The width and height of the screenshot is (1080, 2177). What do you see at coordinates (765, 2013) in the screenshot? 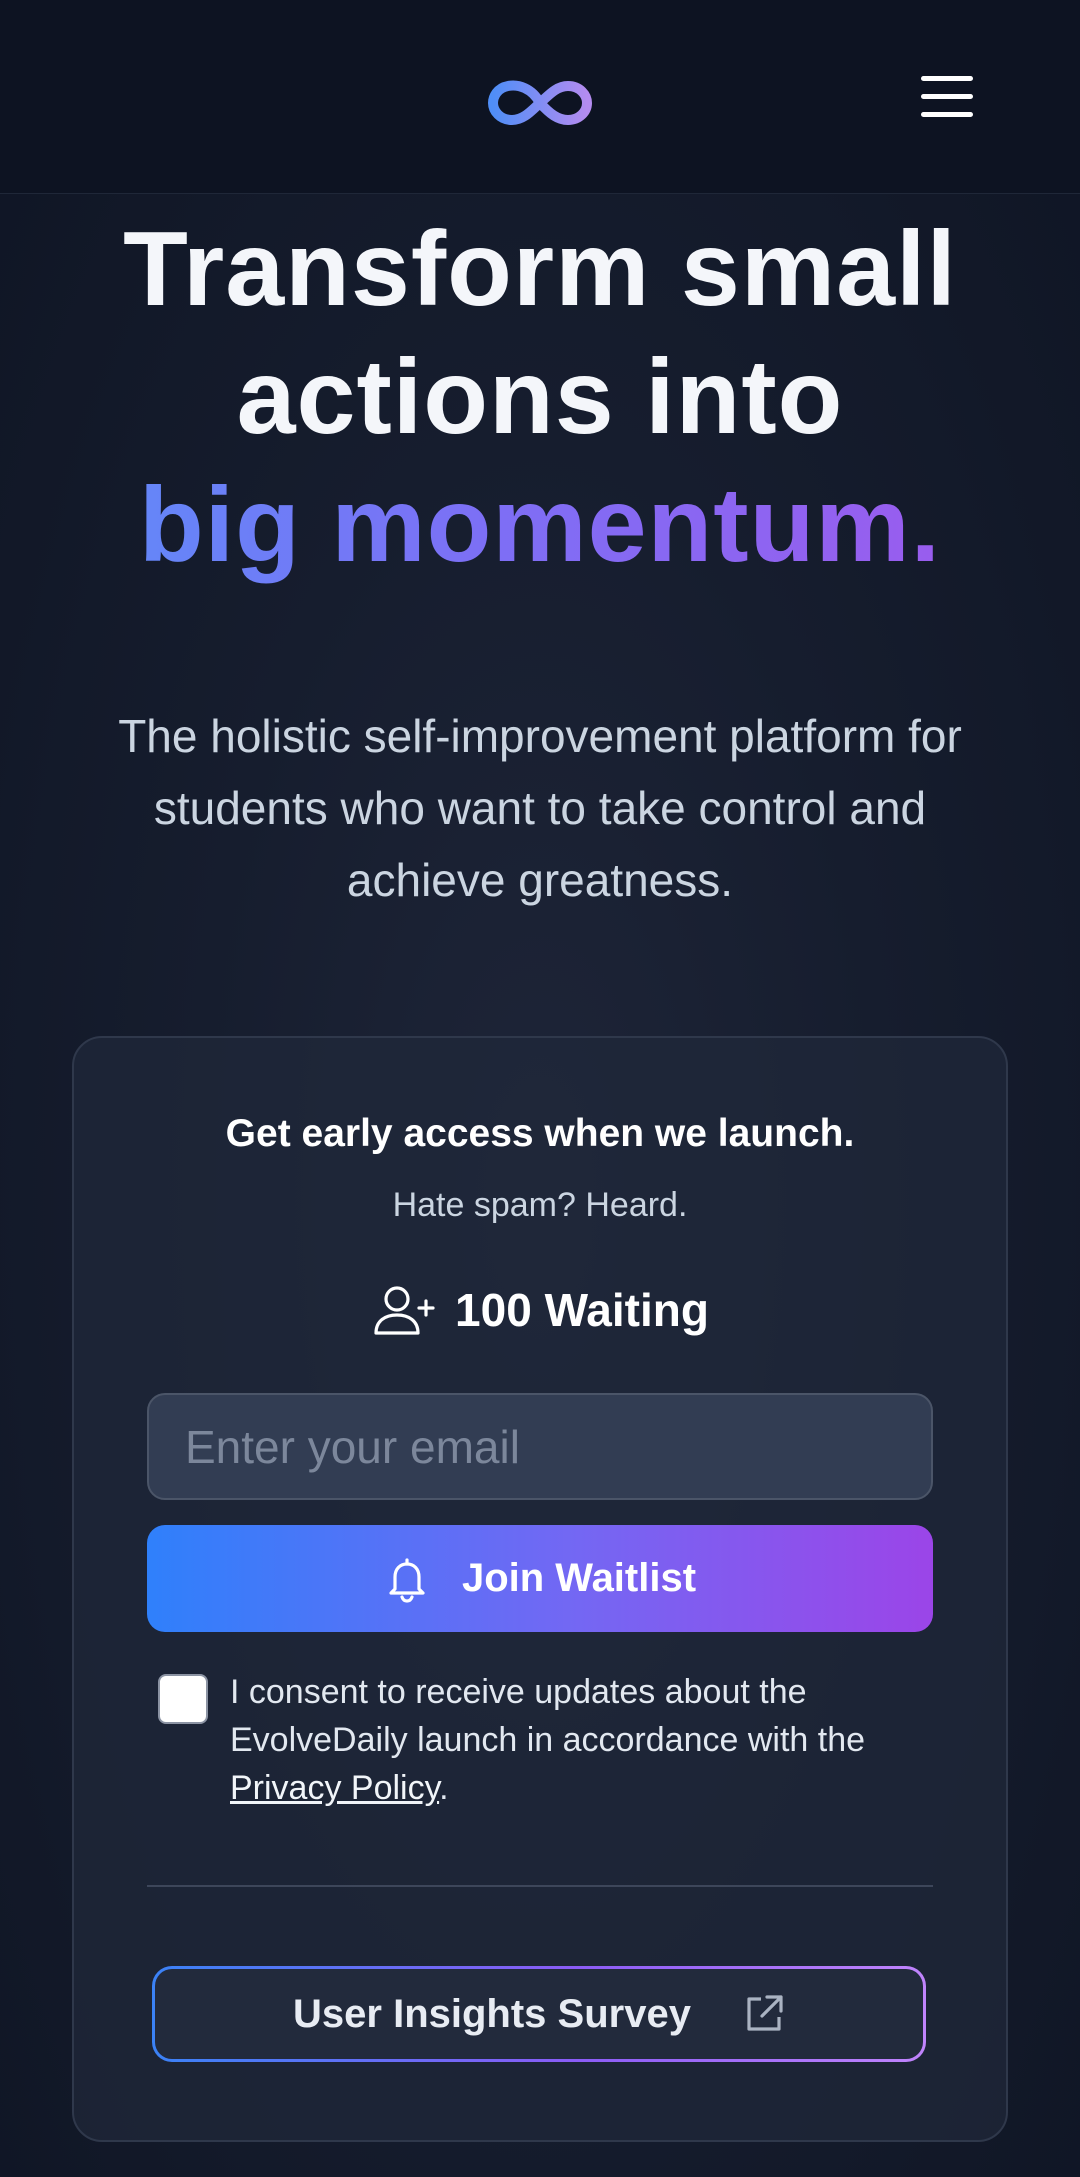
I see `external-link-icon` at bounding box center [765, 2013].